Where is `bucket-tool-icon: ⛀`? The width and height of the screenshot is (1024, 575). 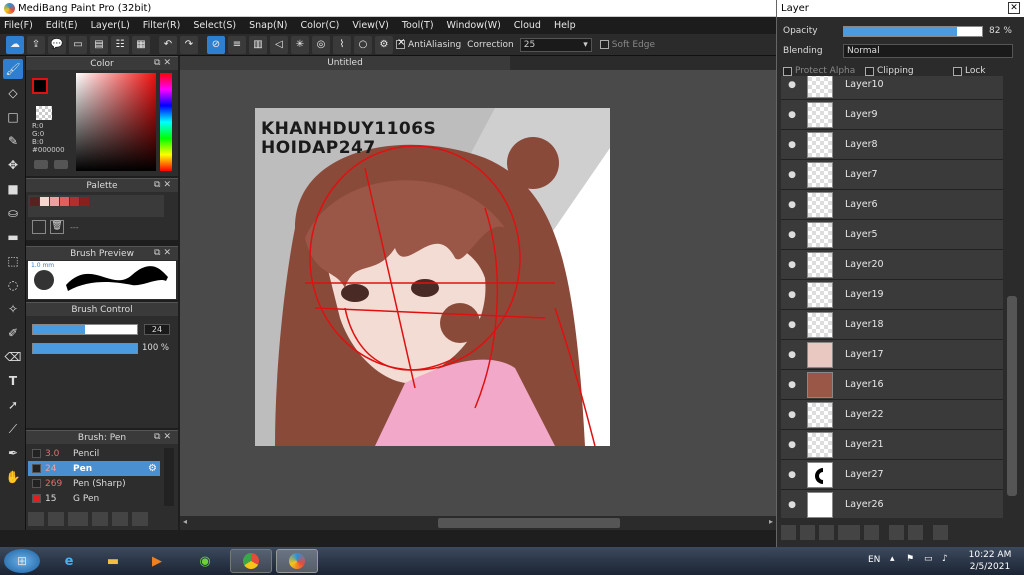
bucket-tool-icon: ⛀ is located at coordinates (13, 213).